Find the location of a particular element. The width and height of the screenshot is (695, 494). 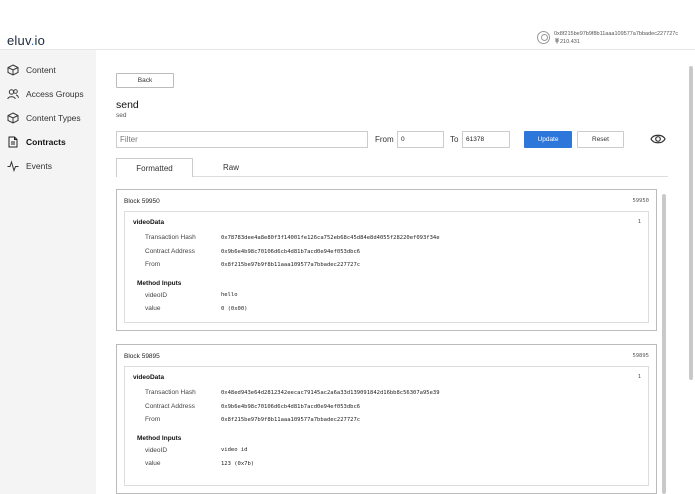

results-scrollbar is located at coordinates (664, 344).